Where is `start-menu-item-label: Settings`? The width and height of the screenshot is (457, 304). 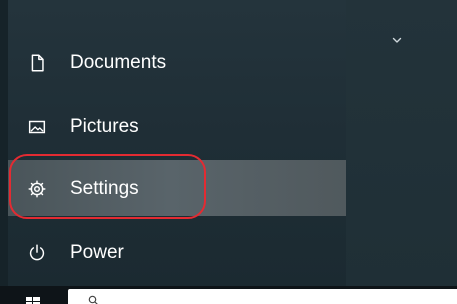 start-menu-item-label: Settings is located at coordinates (104, 188).